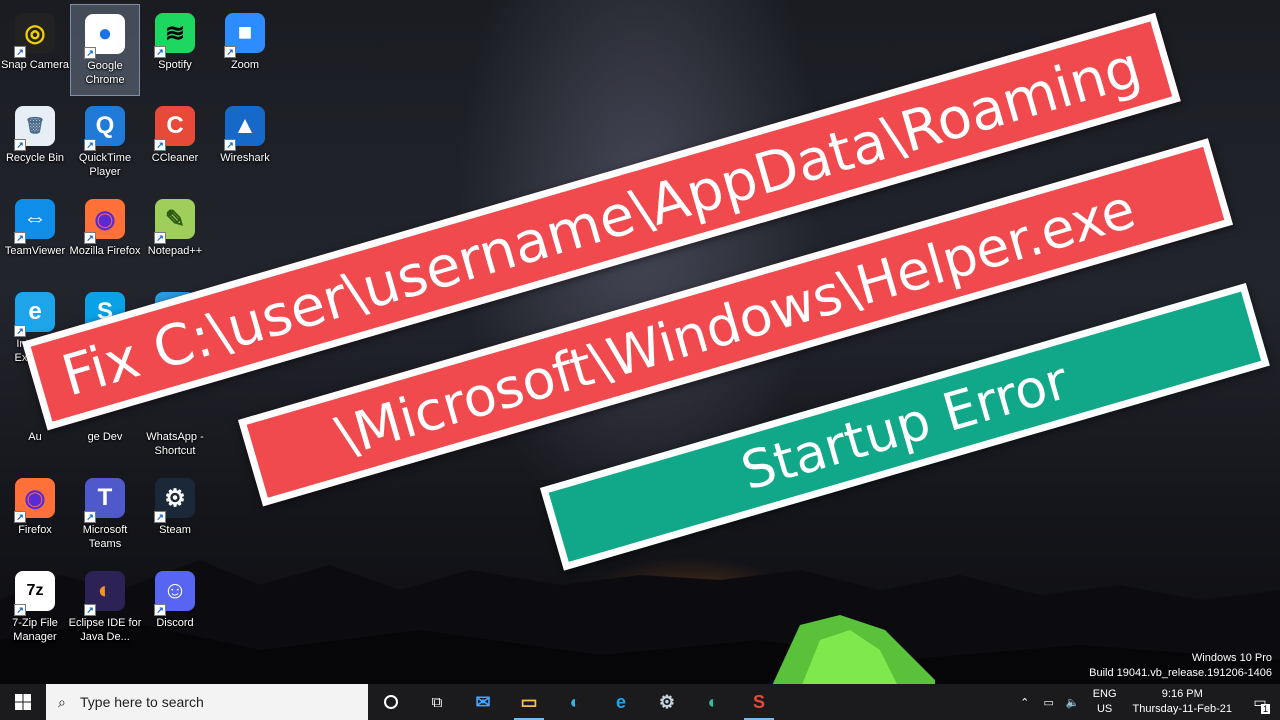 The width and height of the screenshot is (1280, 720). I want to click on desktop-icon-ccleaner: C ↗ CCleaner, so click(175, 143).